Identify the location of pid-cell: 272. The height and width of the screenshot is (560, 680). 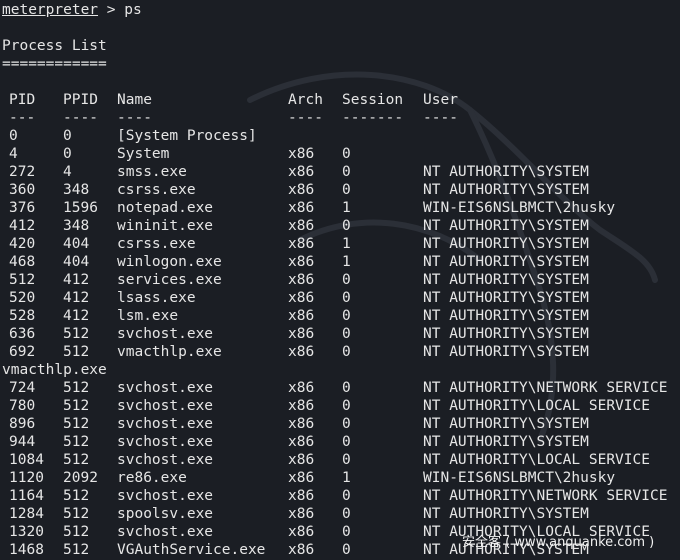
(22, 172).